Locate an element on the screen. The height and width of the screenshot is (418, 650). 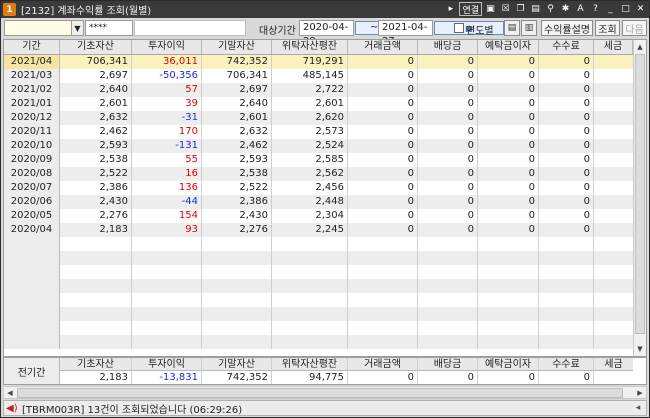
table-row: 2020/09 2,538 55 2,593 2,585 0 0 0 0 is located at coordinates (318, 160).